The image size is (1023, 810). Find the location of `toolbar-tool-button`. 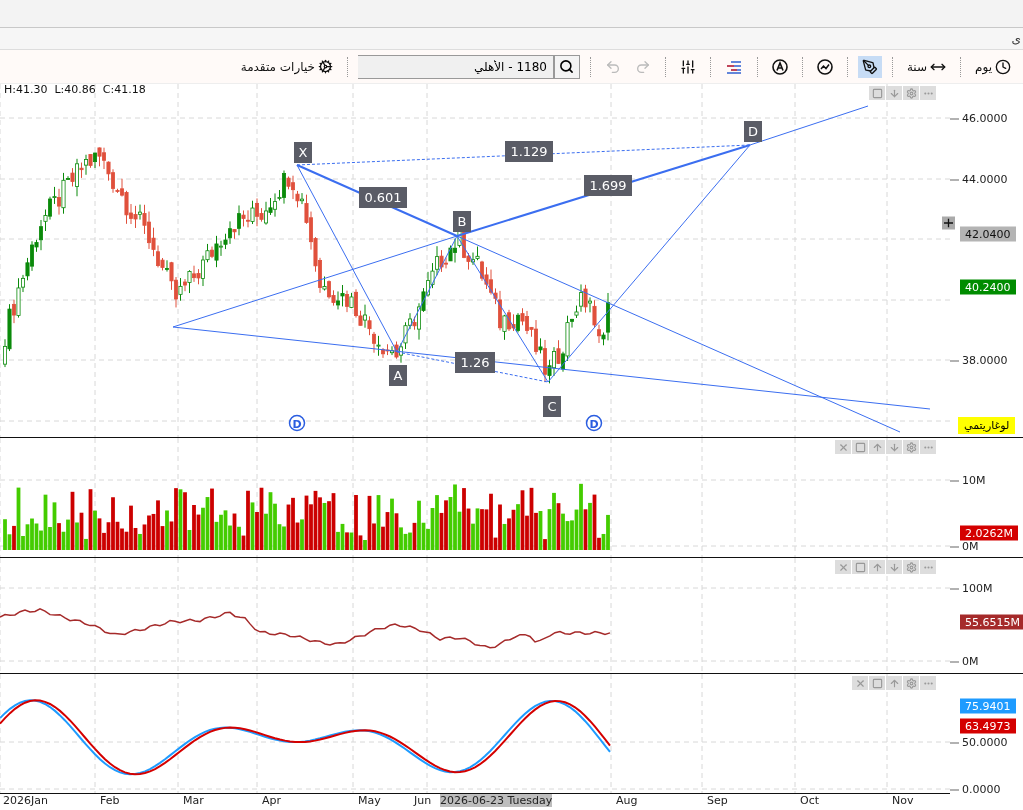

toolbar-tool-button is located at coordinates (869, 66).